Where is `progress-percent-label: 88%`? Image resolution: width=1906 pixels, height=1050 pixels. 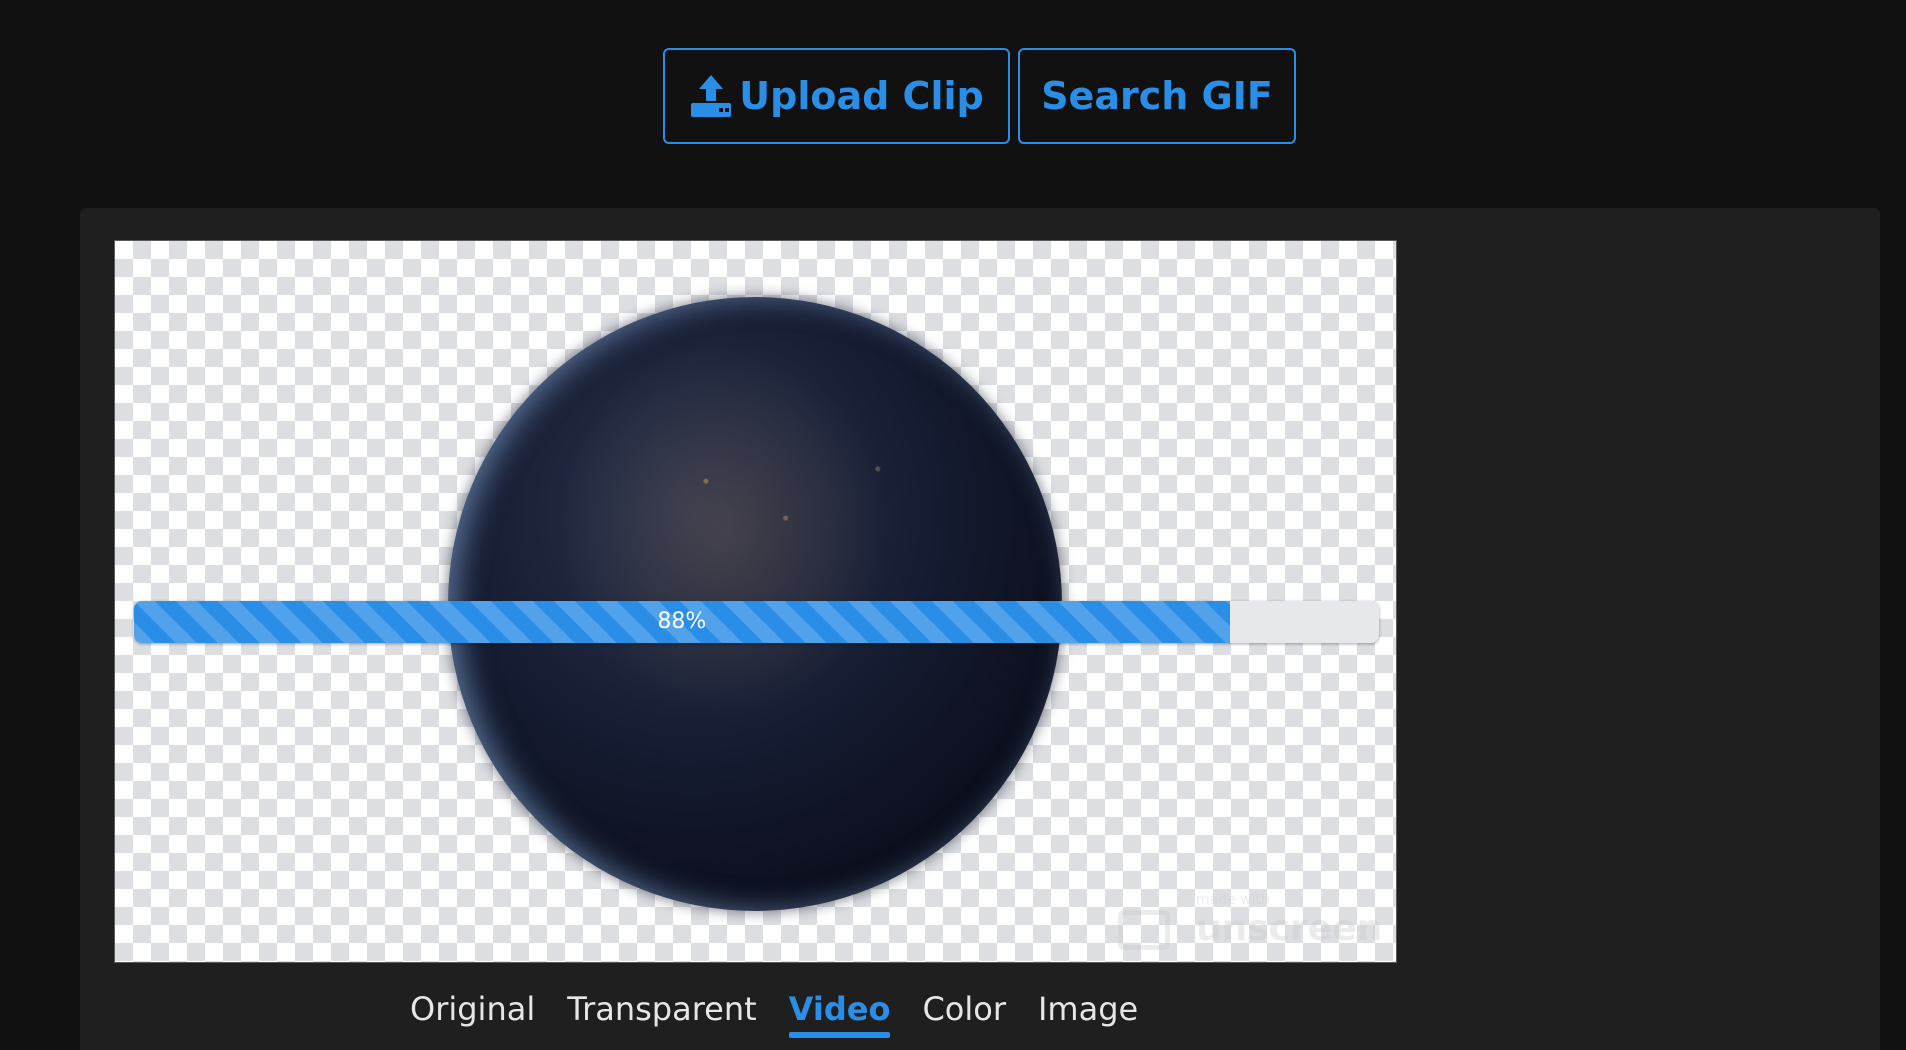
progress-percent-label: 88% is located at coordinates (682, 621).